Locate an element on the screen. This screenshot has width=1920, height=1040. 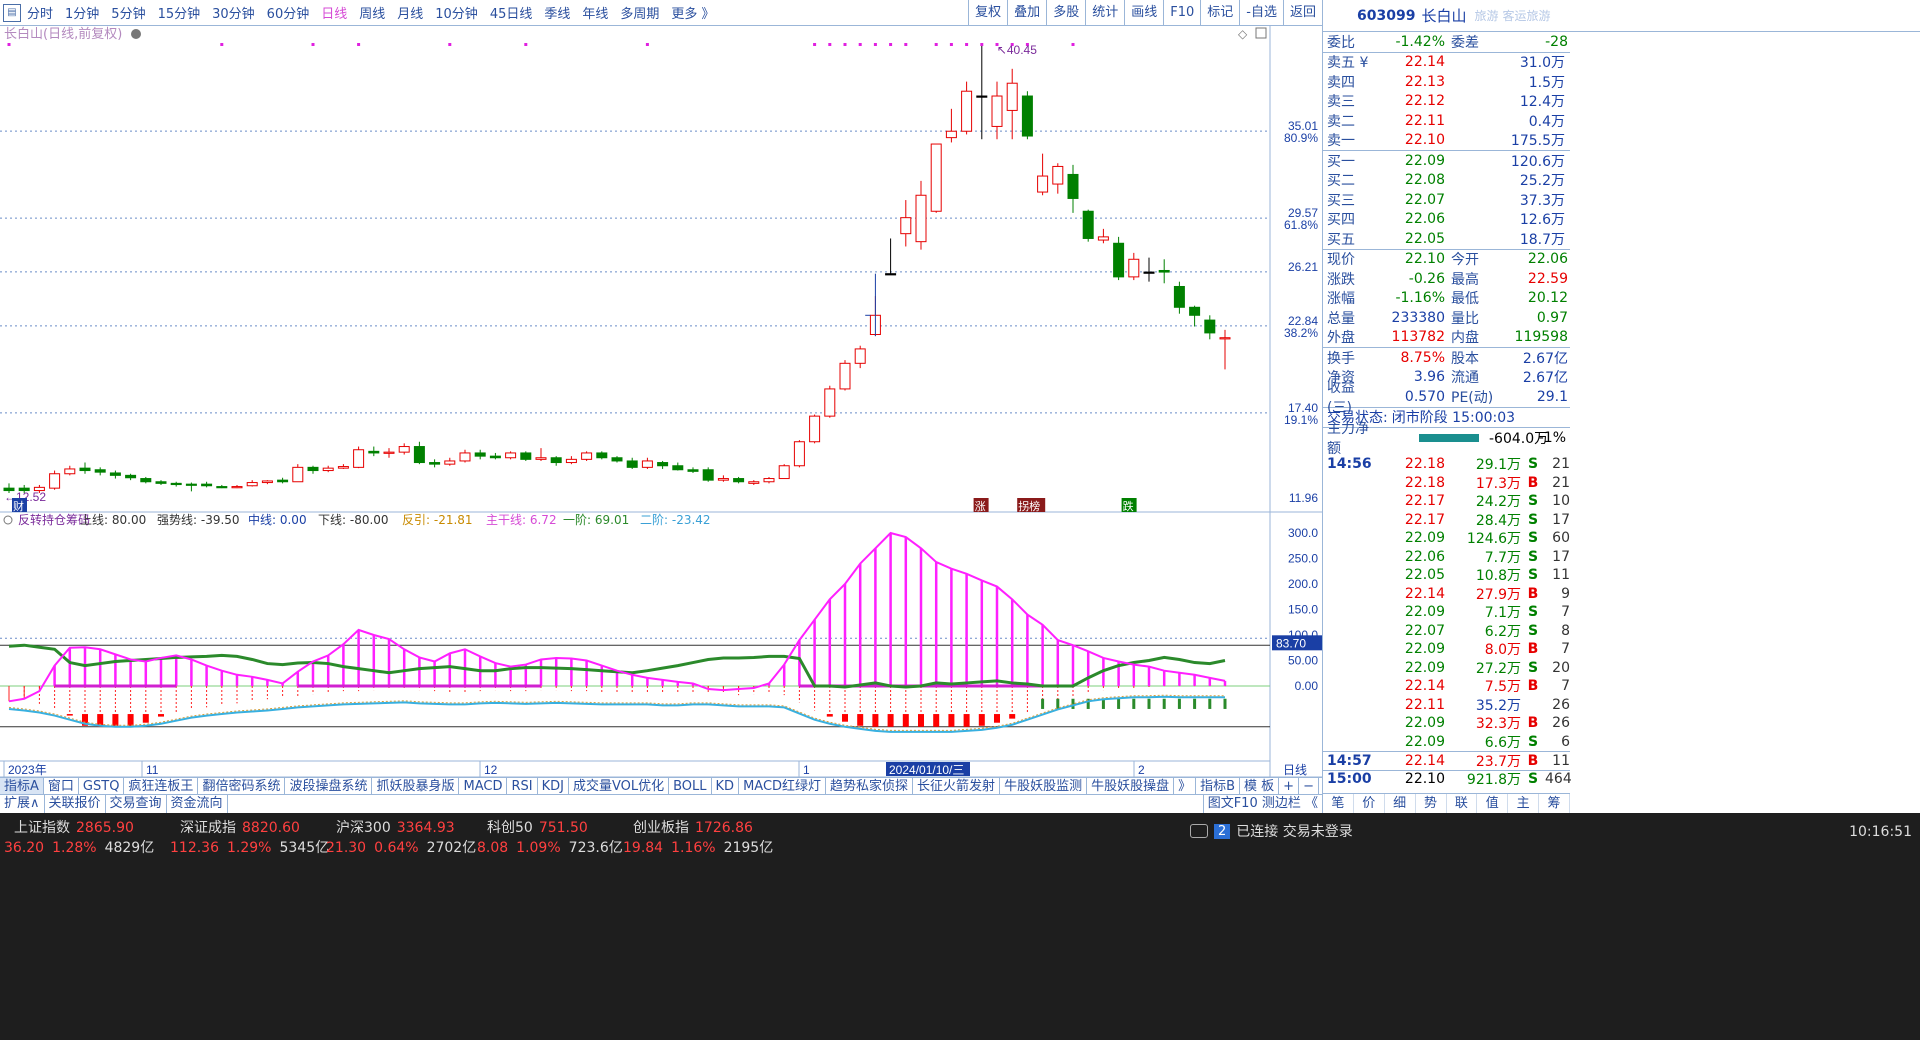
toolbar-button: 复权 is located at coordinates (987, 13).